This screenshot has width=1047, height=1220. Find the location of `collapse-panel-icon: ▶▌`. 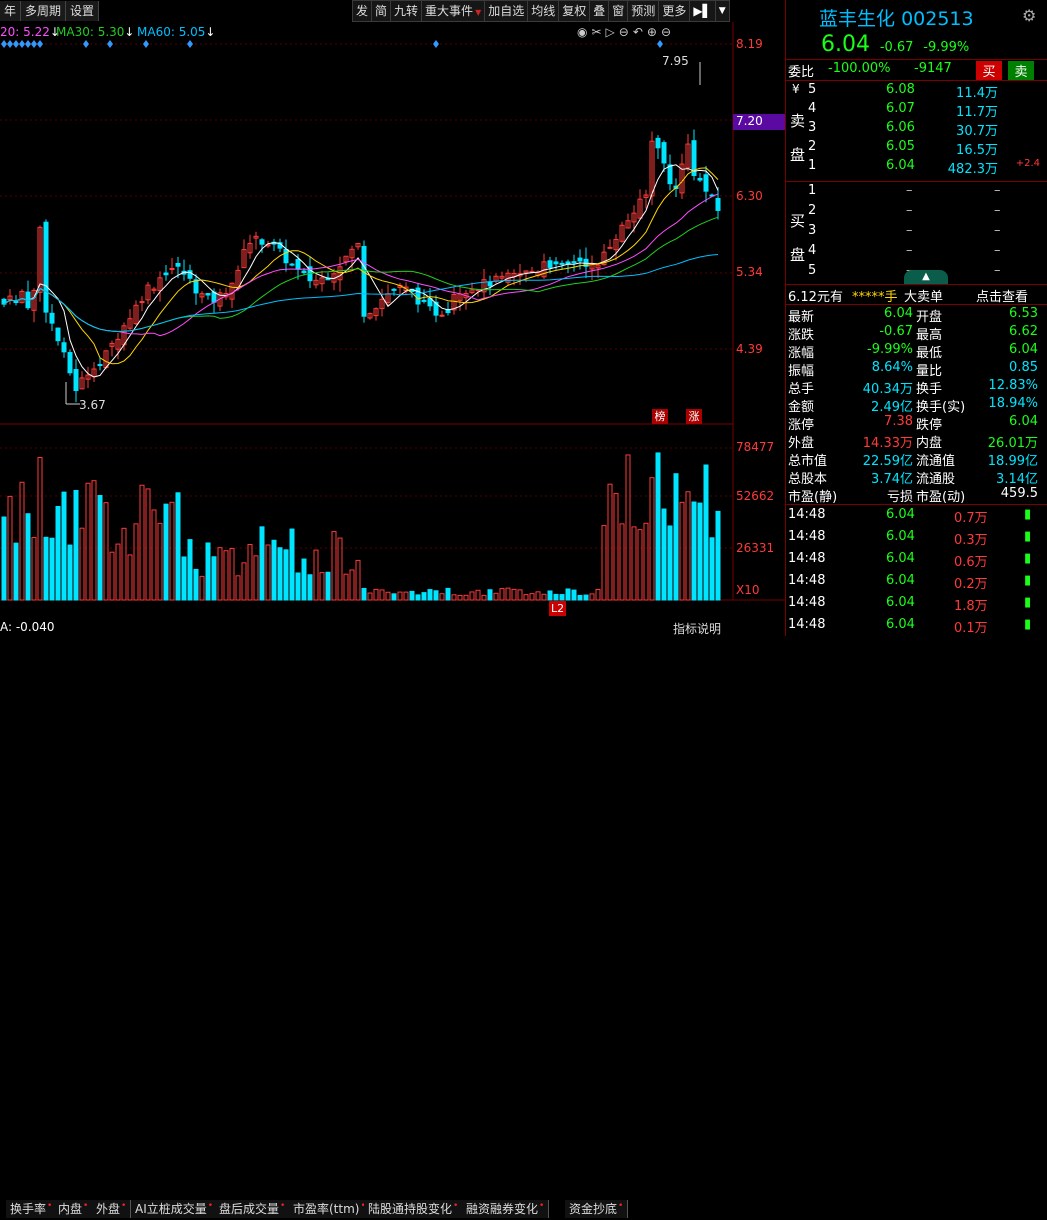

collapse-panel-icon: ▶▌ is located at coordinates (702, 11).